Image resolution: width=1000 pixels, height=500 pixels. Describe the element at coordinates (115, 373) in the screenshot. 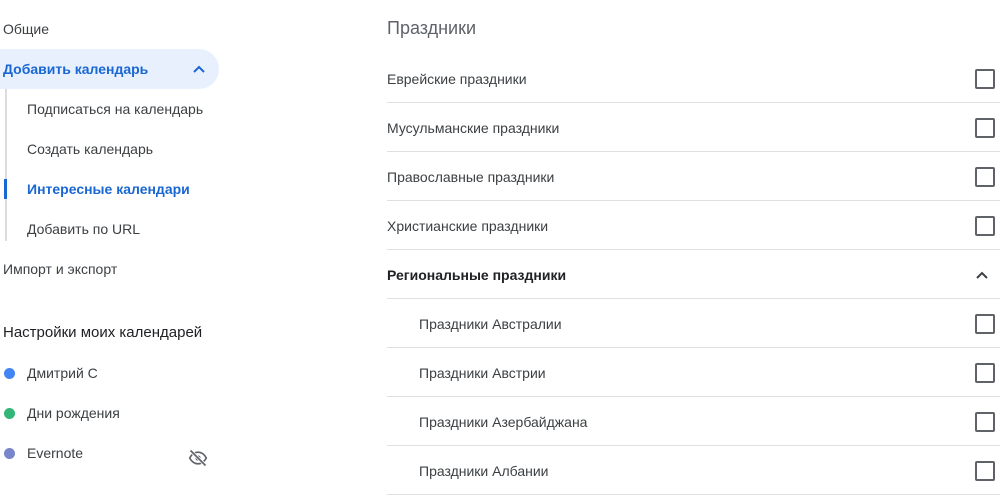

I see `calendar-item-dmitry: Дмитрий С` at that location.